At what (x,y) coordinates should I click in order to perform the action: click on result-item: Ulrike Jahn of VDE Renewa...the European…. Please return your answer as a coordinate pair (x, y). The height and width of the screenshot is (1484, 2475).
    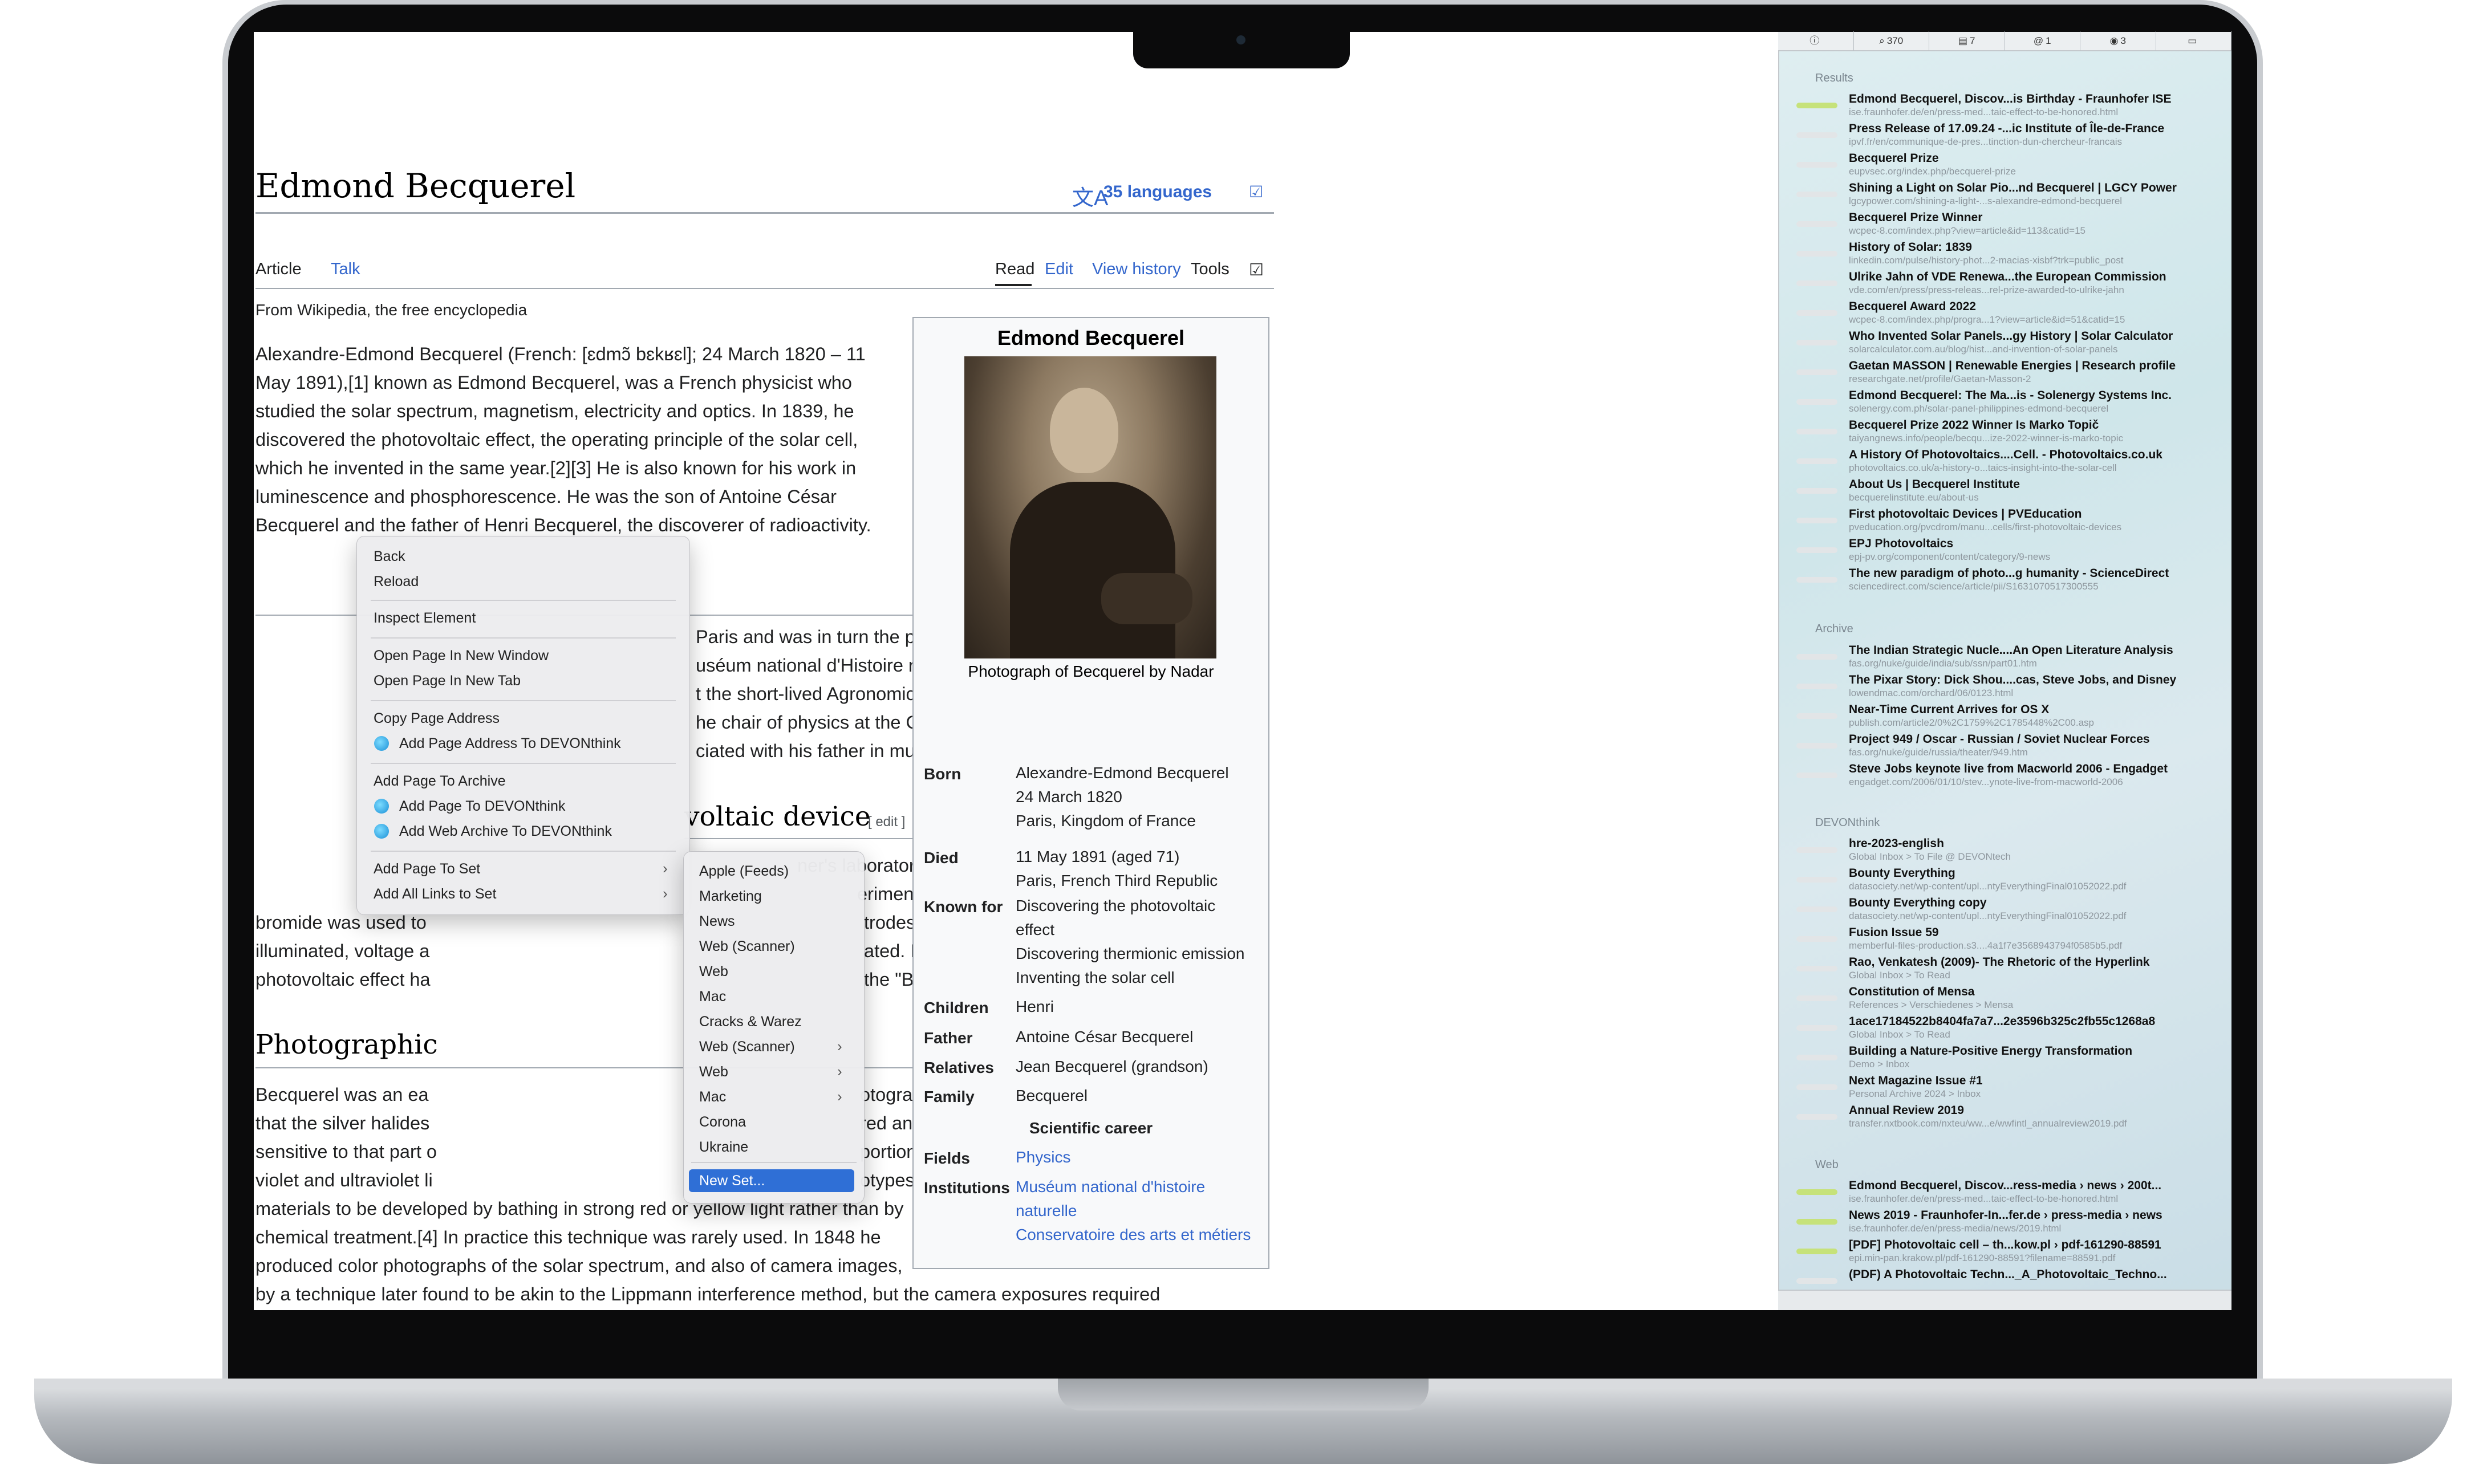
    Looking at the image, I should click on (2007, 284).